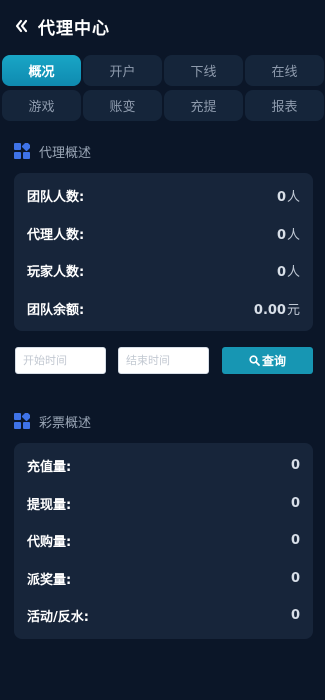 The height and width of the screenshot is (700, 325). I want to click on query-button: 查询, so click(267, 360).